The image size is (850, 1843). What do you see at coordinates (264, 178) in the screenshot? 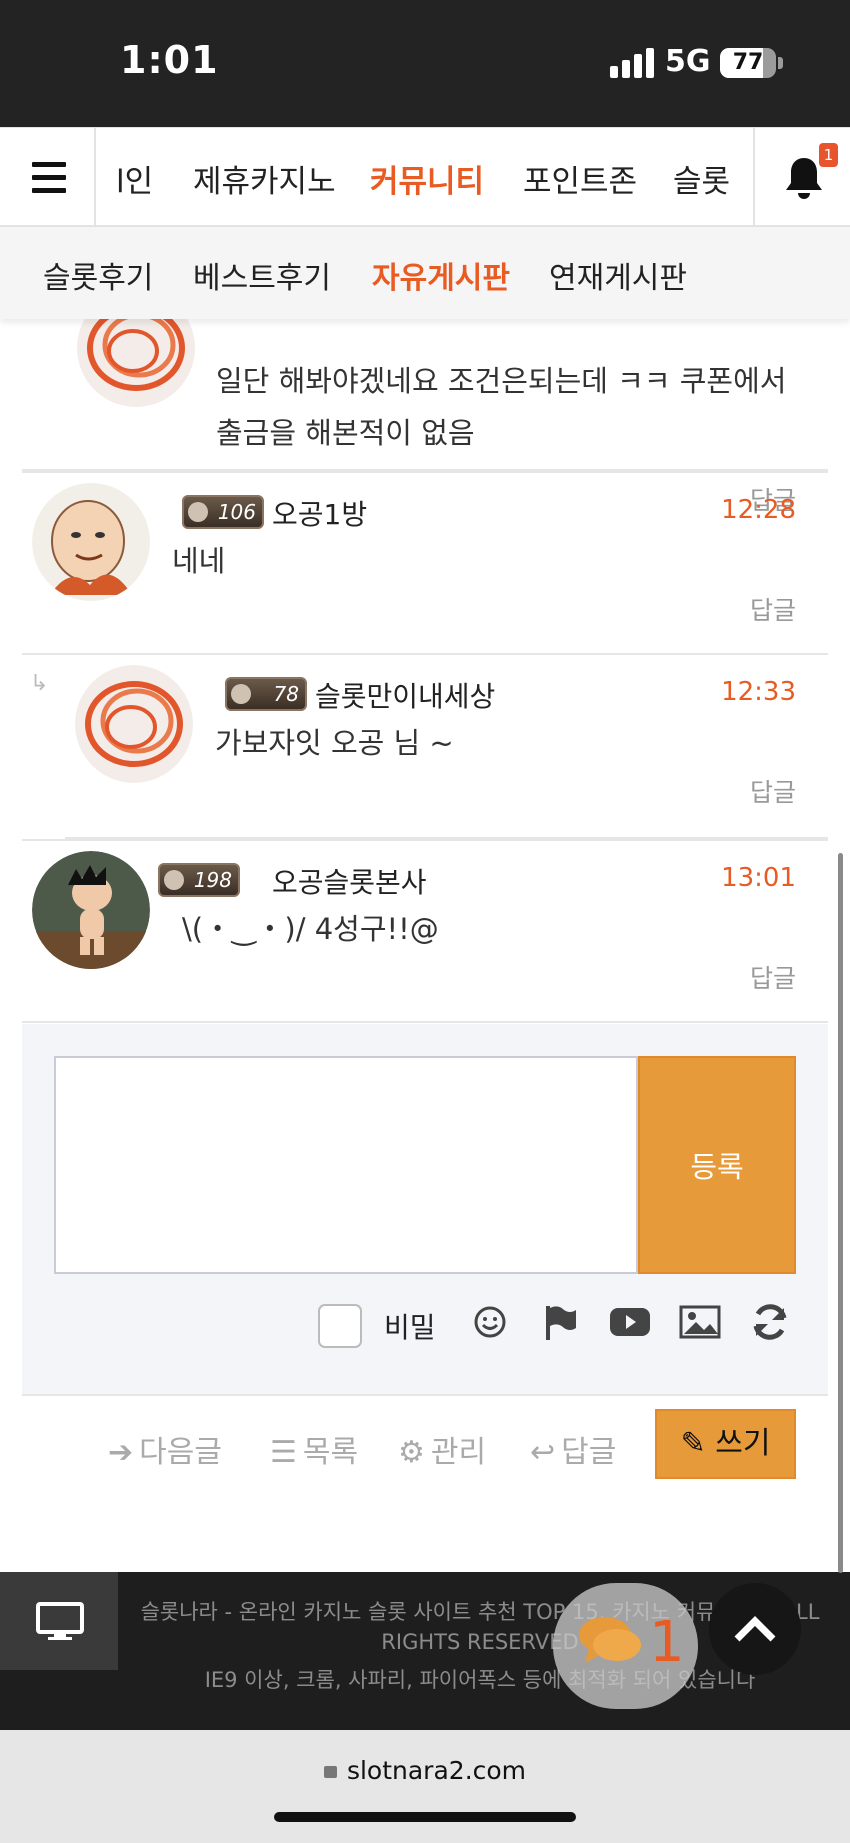
I see `nav-item-partner-casino: 제휴카지노` at bounding box center [264, 178].